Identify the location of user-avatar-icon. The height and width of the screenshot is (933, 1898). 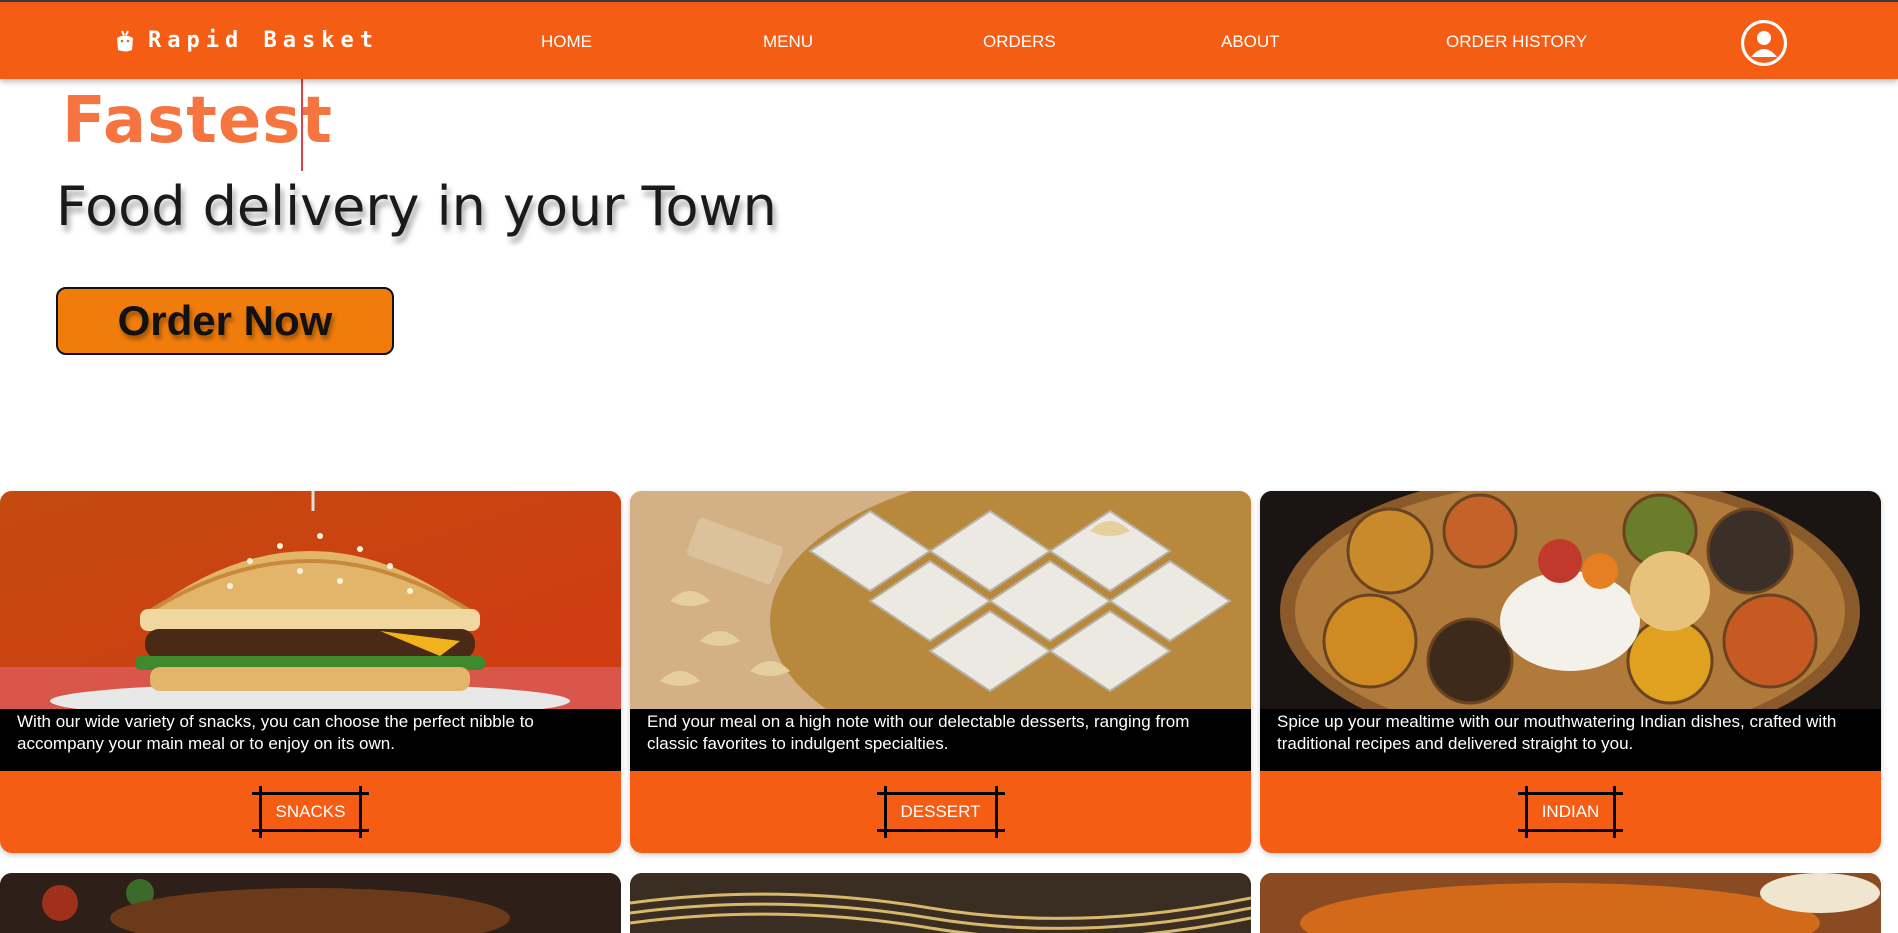
(1764, 43).